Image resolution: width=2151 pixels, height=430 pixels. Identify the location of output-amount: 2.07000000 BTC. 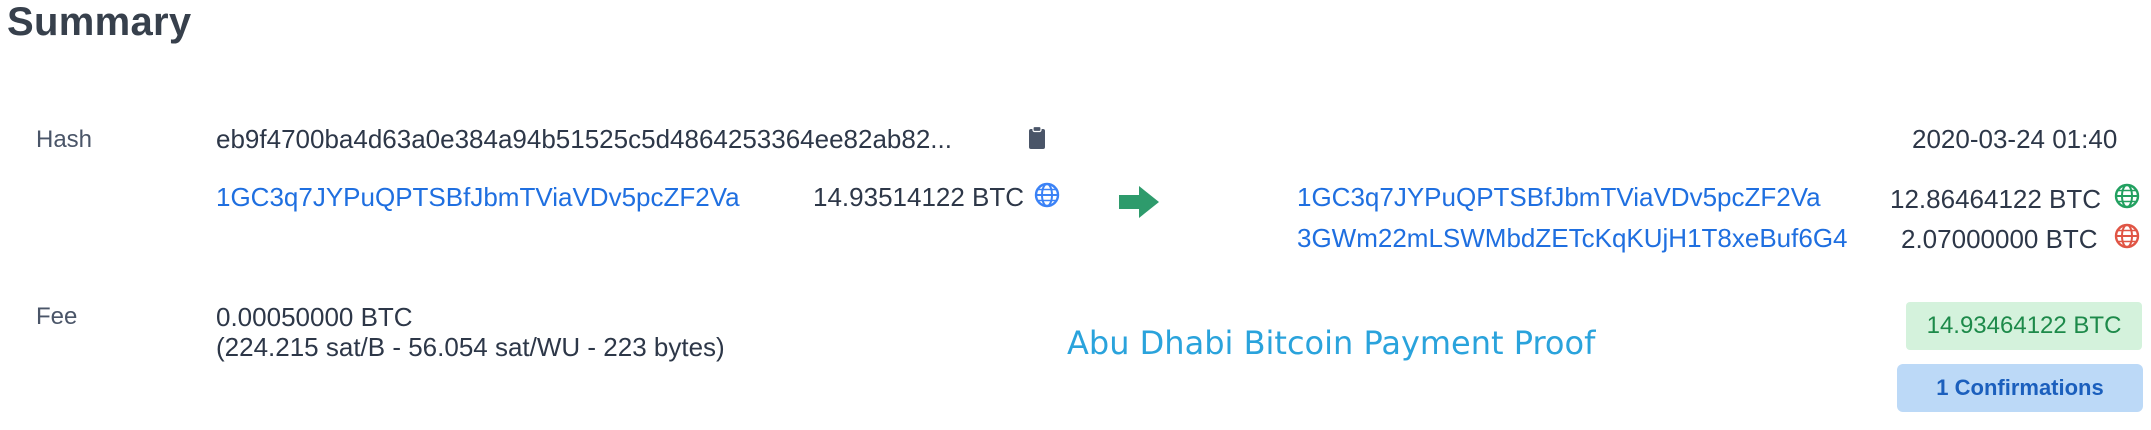
(1999, 239).